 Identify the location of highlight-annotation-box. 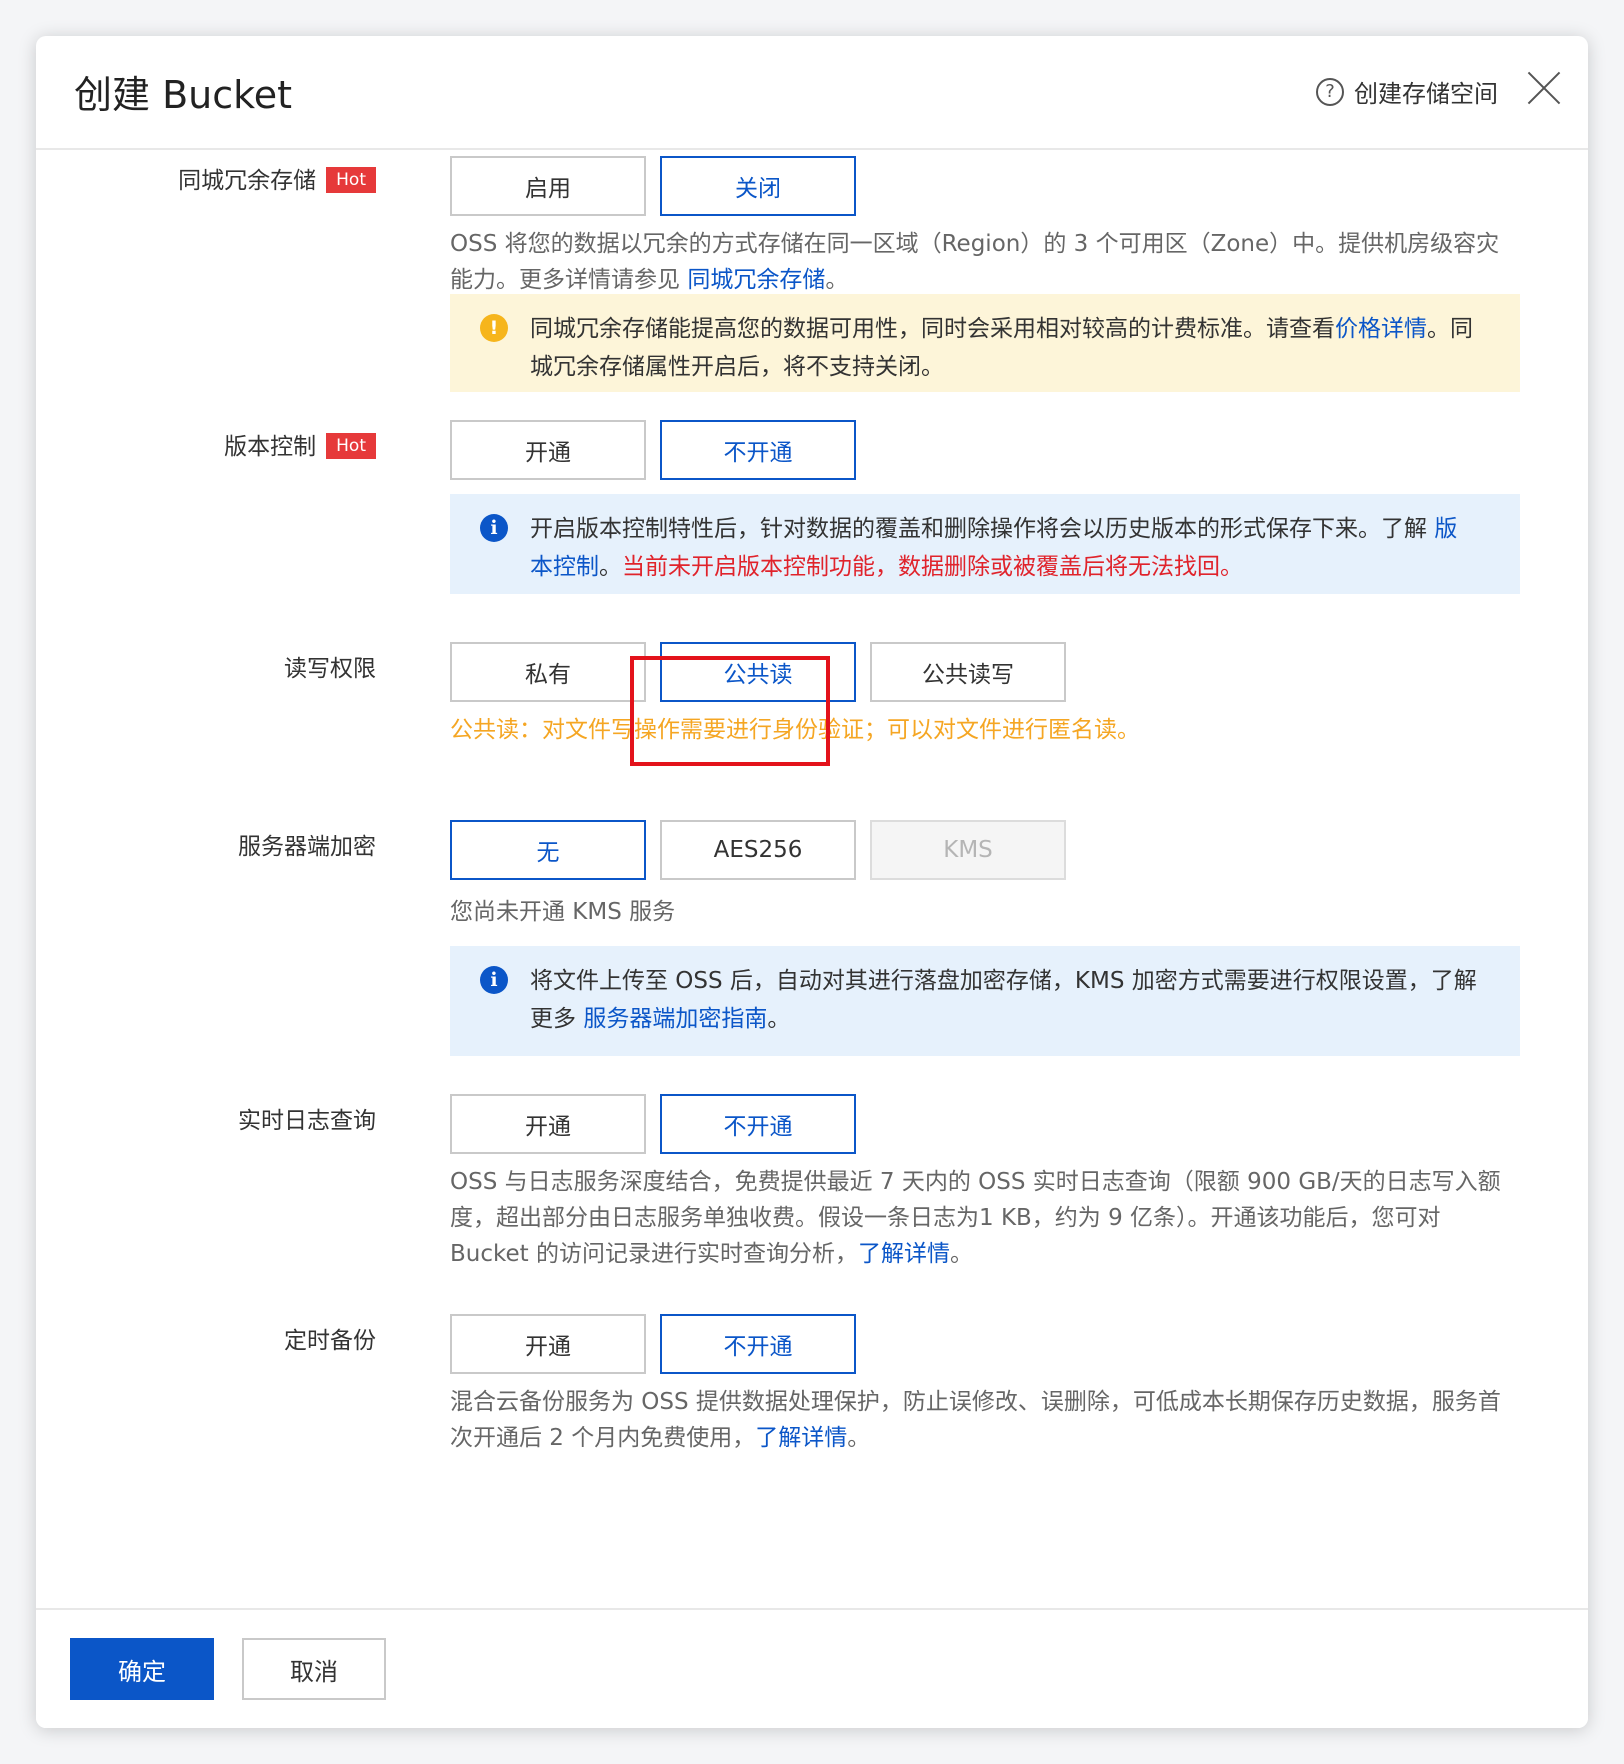
(730, 711).